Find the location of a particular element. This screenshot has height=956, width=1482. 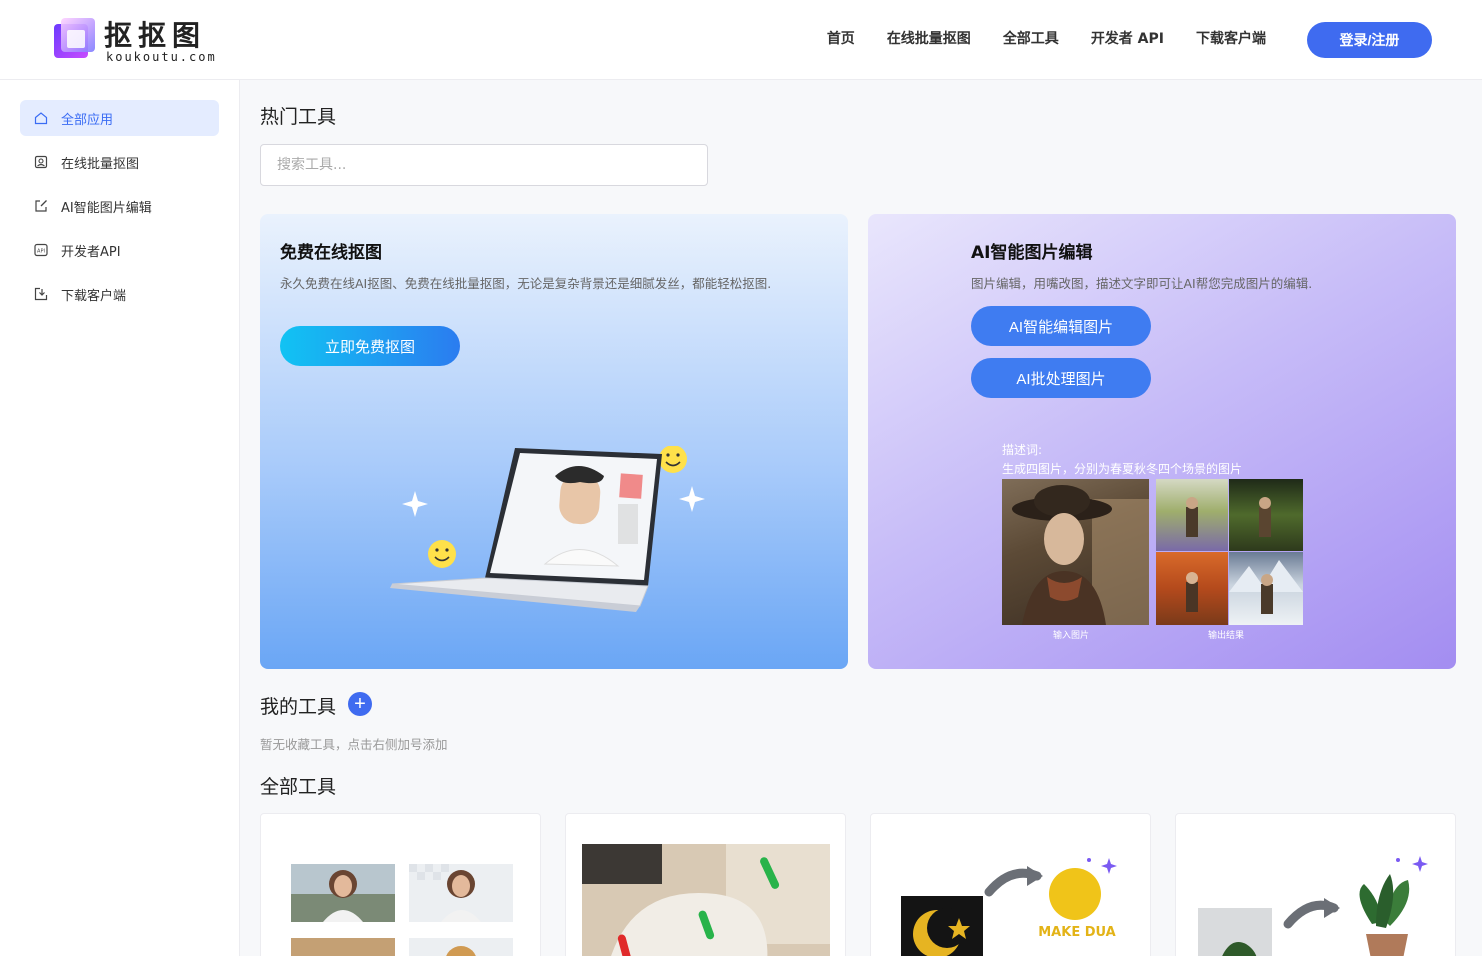

card-description: 图片编辑，用嘴改图，描述文字即可让AI帮您完成图片的编辑. is located at coordinates (1142, 283).